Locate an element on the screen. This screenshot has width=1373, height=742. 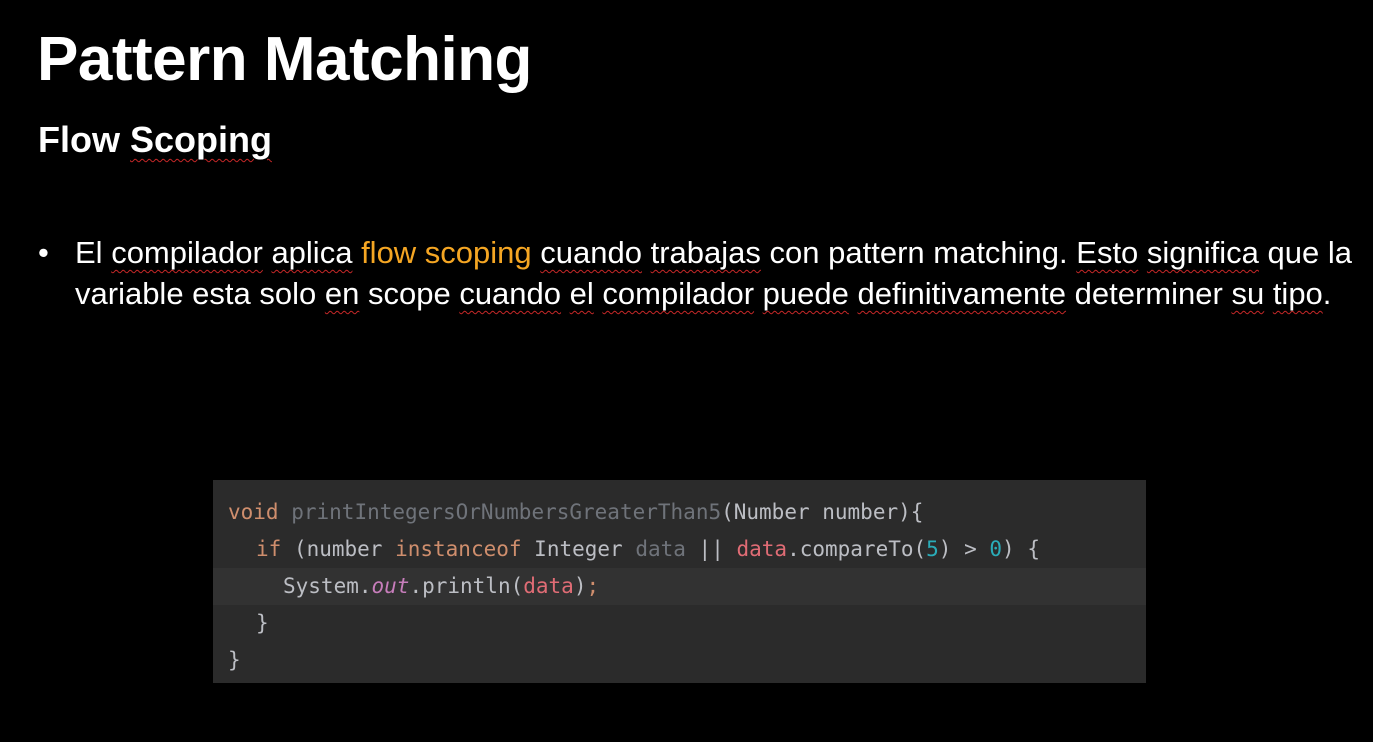
code-token: if is located at coordinates (269, 549).